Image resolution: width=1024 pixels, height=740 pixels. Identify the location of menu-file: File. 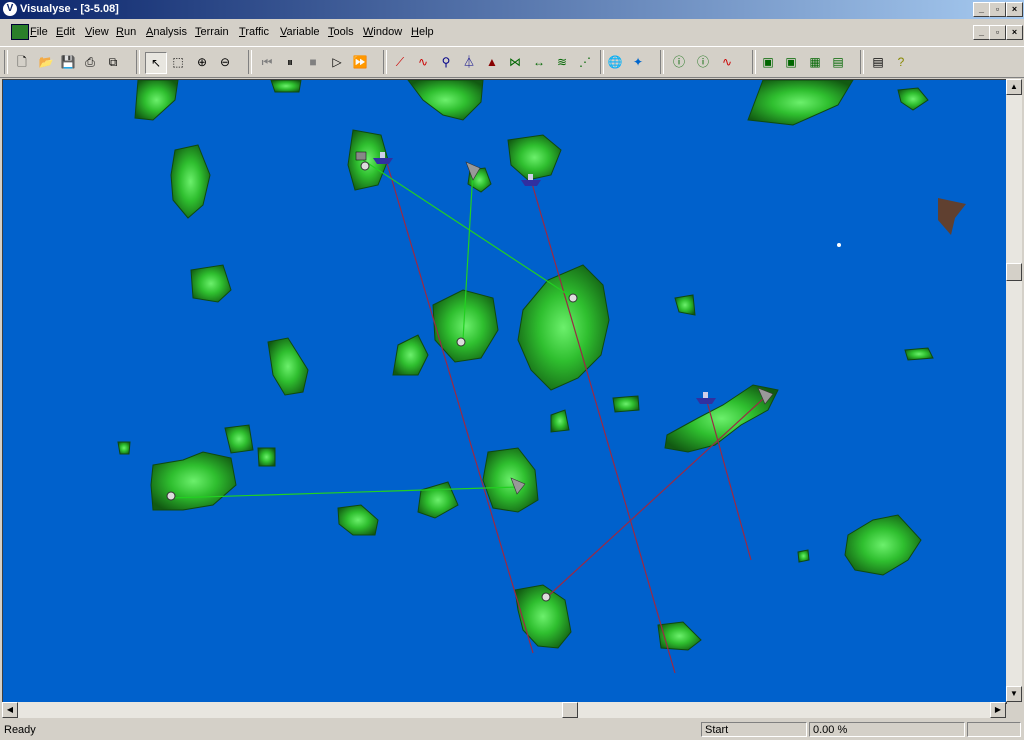
(39, 32).